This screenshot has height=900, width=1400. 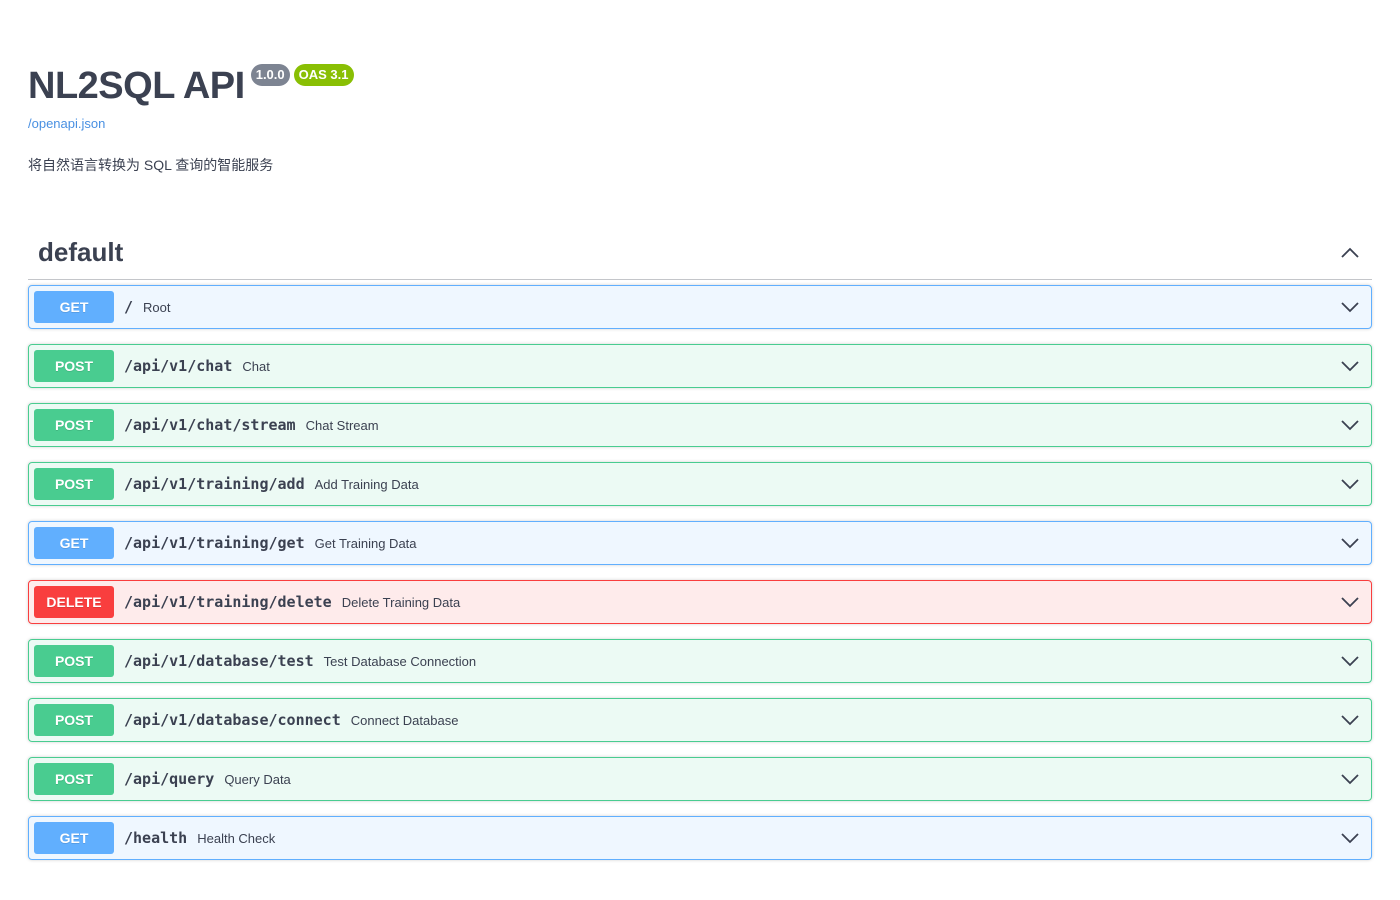 What do you see at coordinates (700, 253) in the screenshot?
I see `section-header-default: default` at bounding box center [700, 253].